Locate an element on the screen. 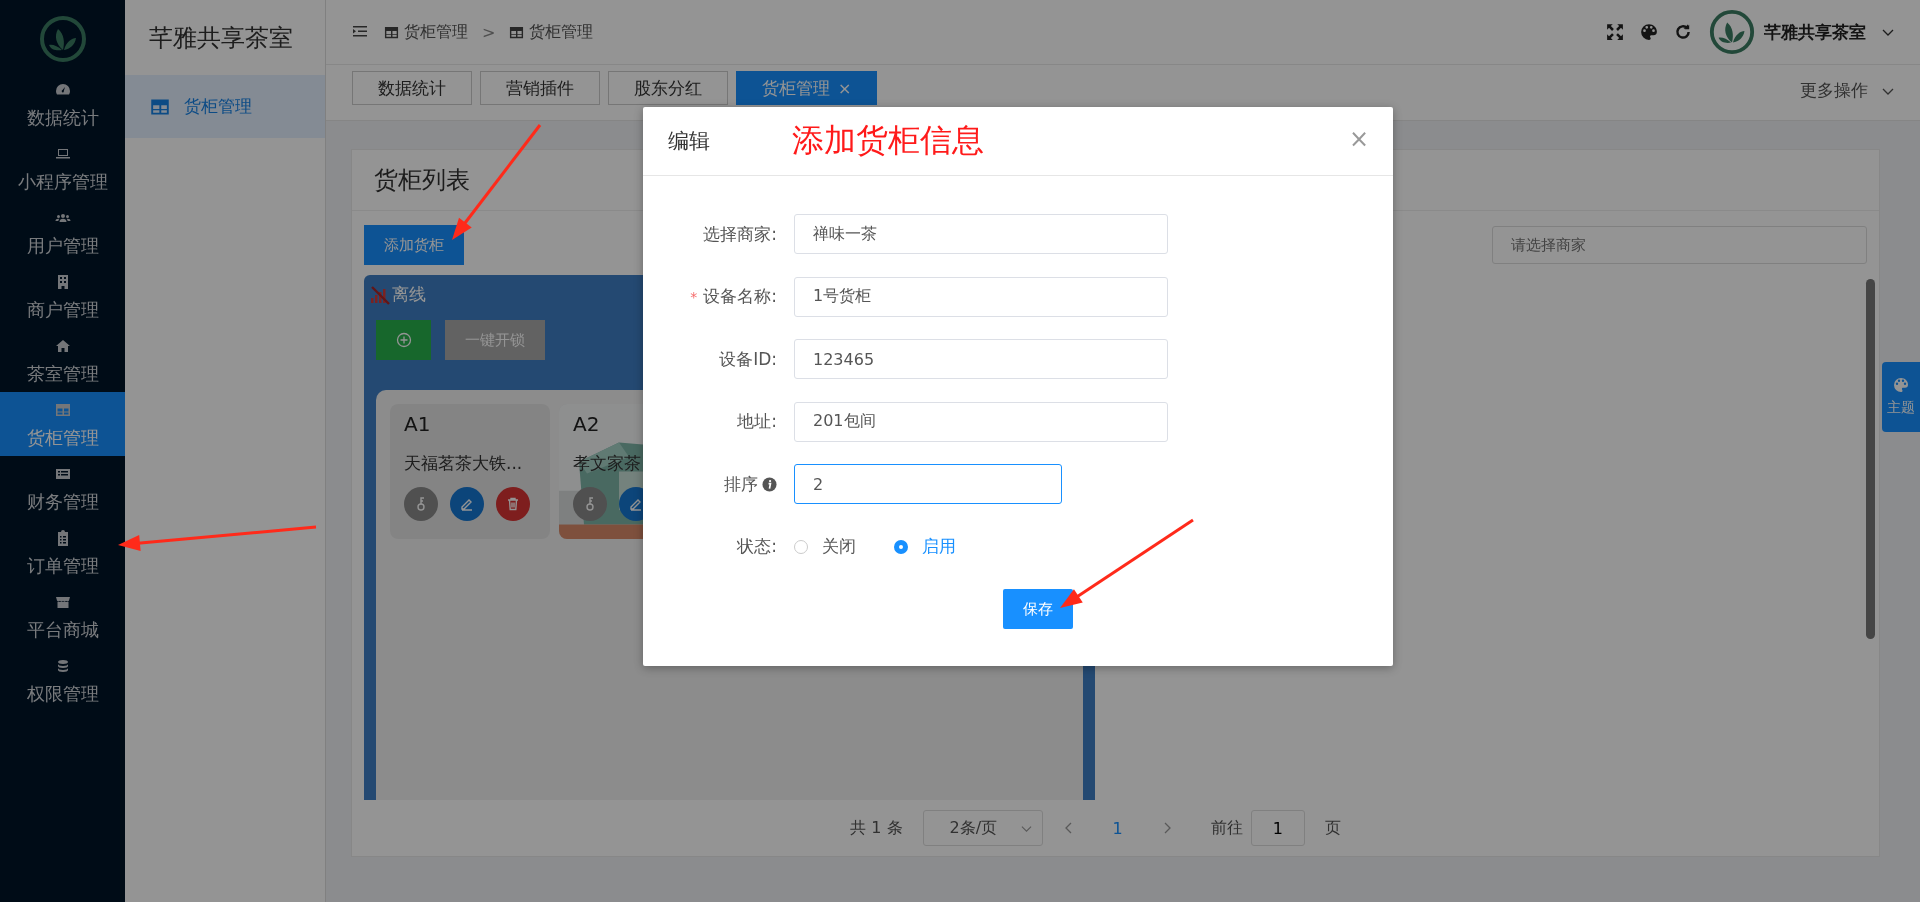  submenu-item: 货柜管理 is located at coordinates (225, 106).